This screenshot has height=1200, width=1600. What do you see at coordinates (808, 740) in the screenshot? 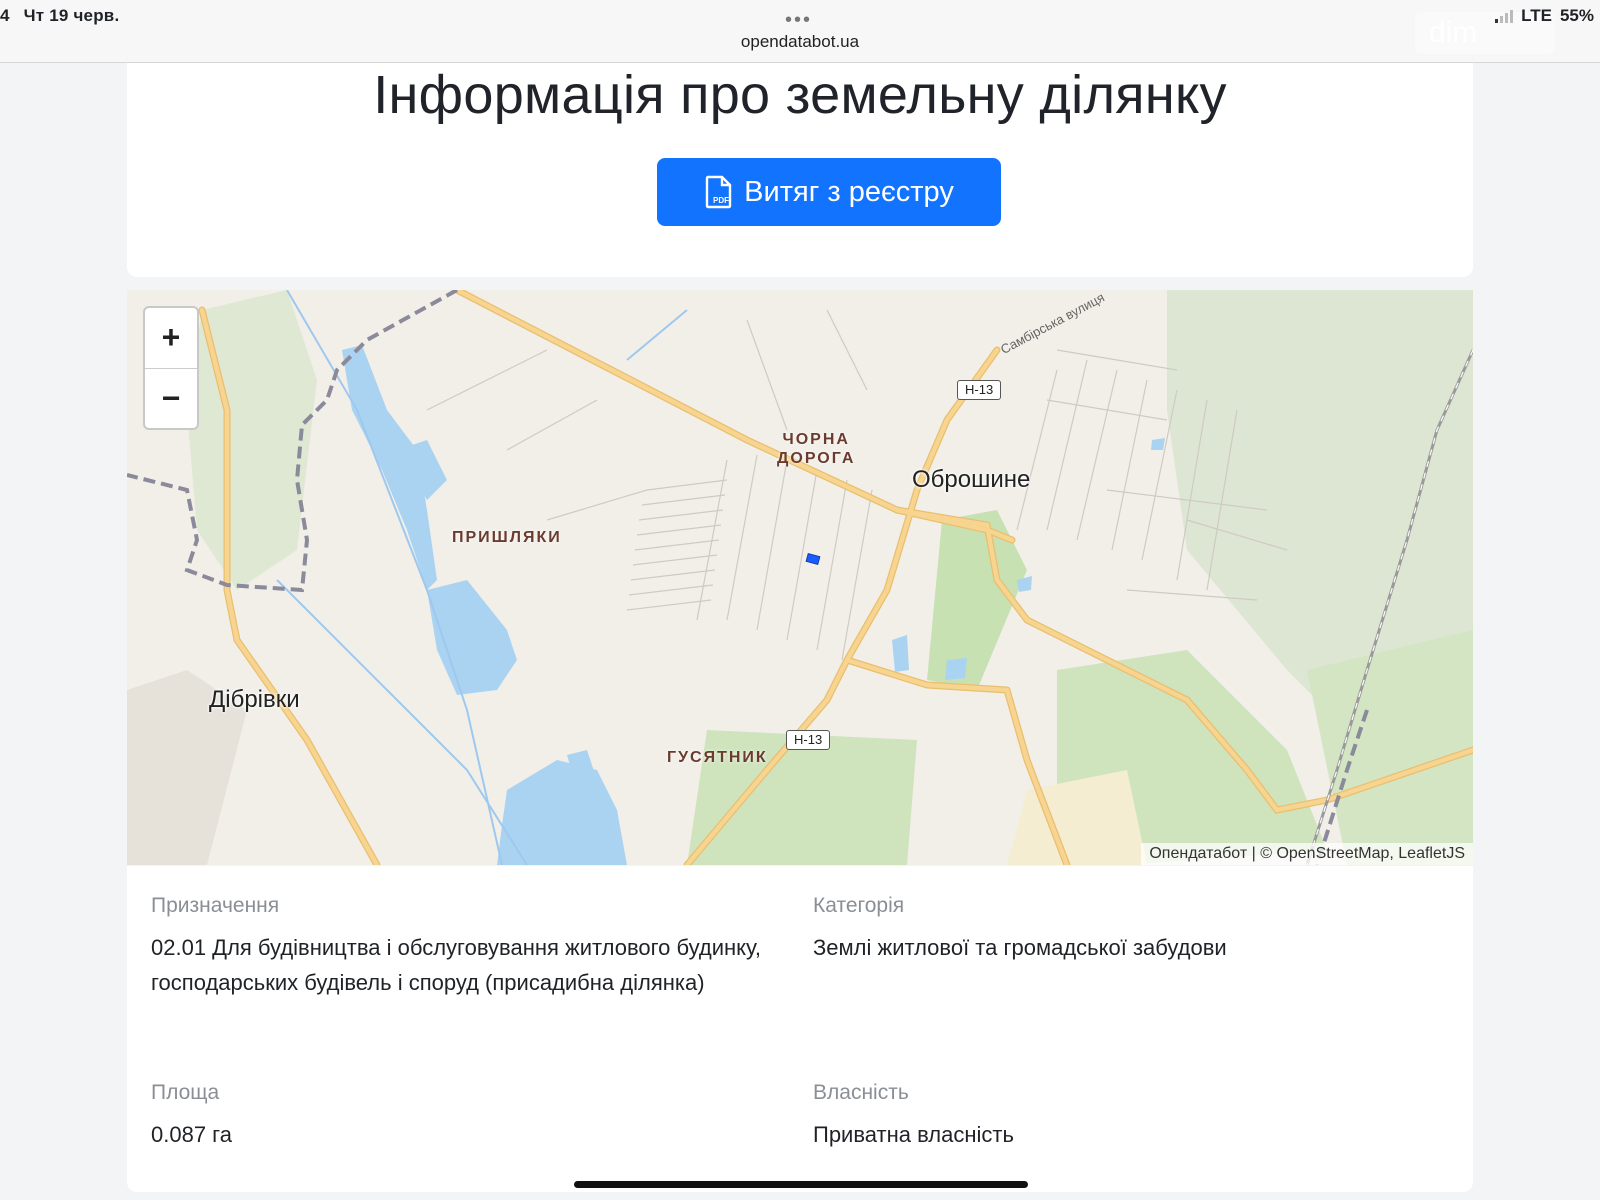
I see `road-shield-h13-south: Н-13` at bounding box center [808, 740].